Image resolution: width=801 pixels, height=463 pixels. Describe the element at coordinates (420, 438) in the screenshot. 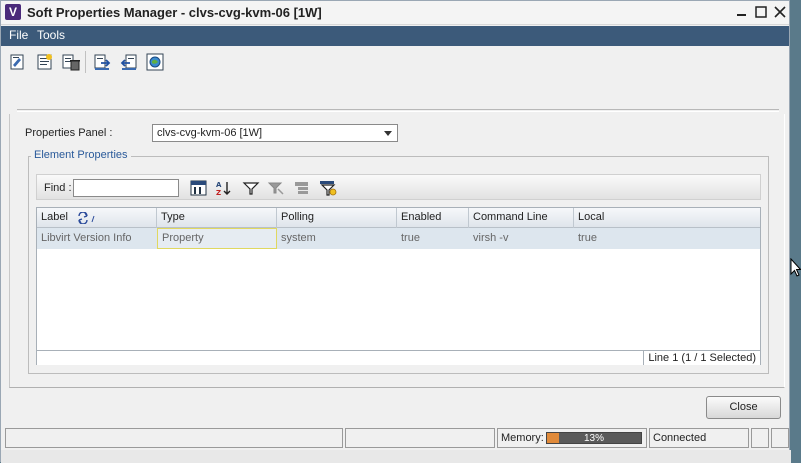

I see `status-cell-info` at that location.